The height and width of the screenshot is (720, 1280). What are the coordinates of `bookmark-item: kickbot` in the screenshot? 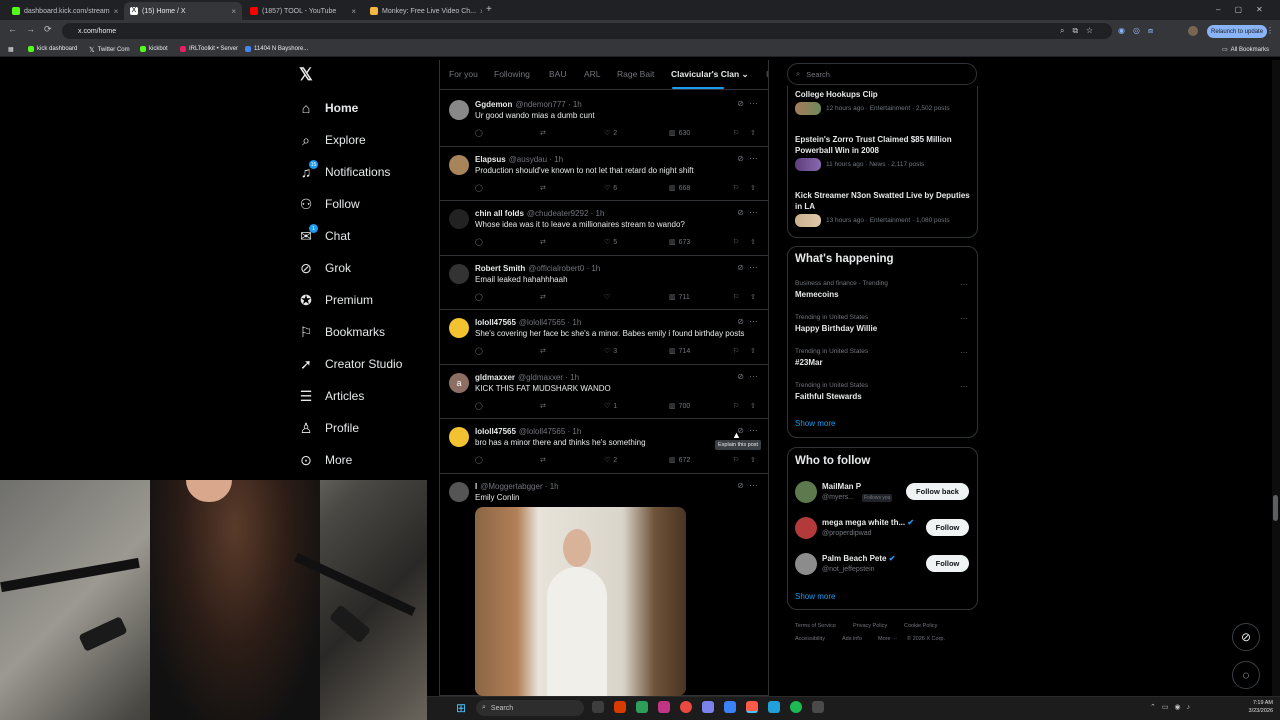 It's located at (154, 49).